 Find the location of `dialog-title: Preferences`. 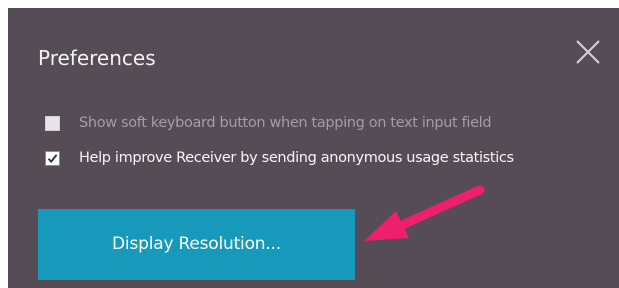

dialog-title: Preferences is located at coordinates (97, 58).